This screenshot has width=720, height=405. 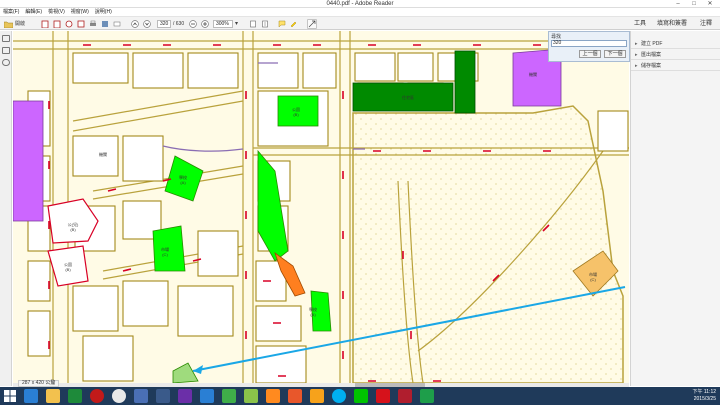 I want to click on export-file-label: 匯出檔案, so click(x=651, y=55).